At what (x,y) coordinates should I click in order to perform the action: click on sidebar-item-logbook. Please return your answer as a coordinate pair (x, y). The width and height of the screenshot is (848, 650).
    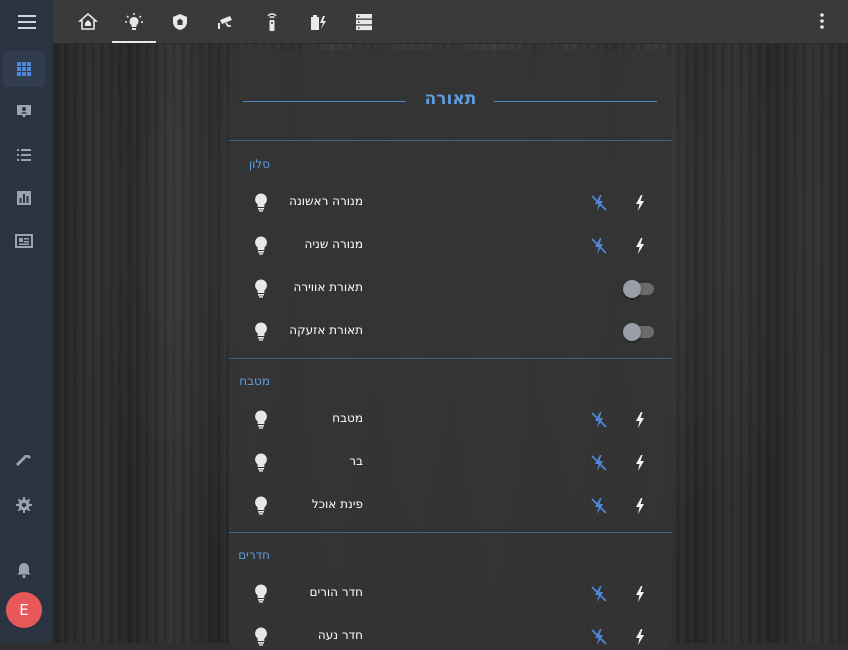
    Looking at the image, I should click on (24, 155).